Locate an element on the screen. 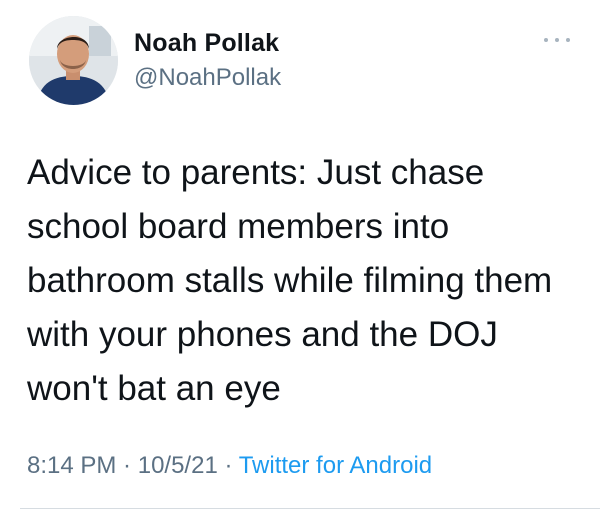 The width and height of the screenshot is (600, 512). user-handle: @NoahPollak is located at coordinates (207, 78).